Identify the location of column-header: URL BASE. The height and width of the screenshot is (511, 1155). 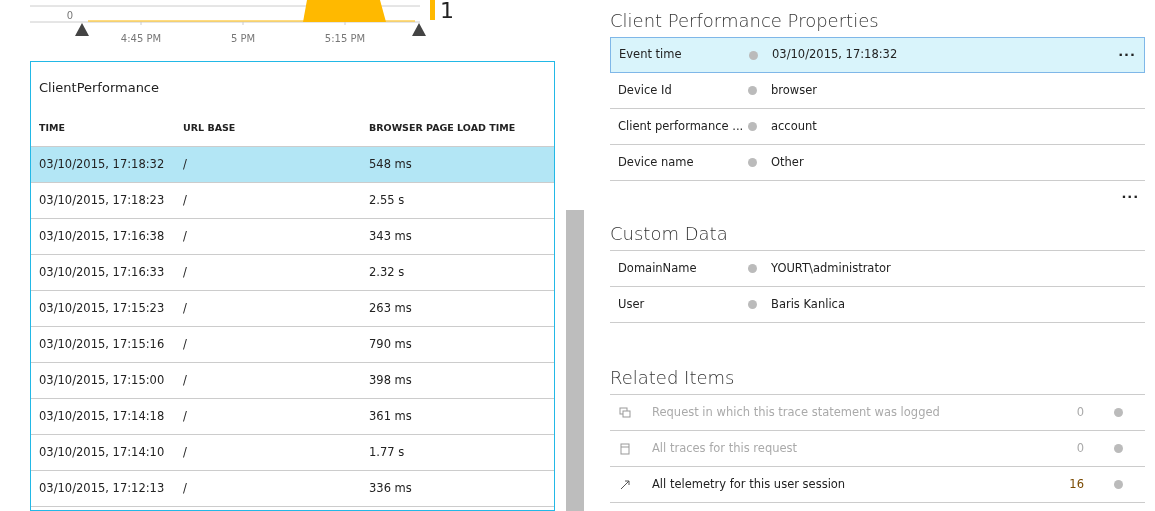
(210, 127).